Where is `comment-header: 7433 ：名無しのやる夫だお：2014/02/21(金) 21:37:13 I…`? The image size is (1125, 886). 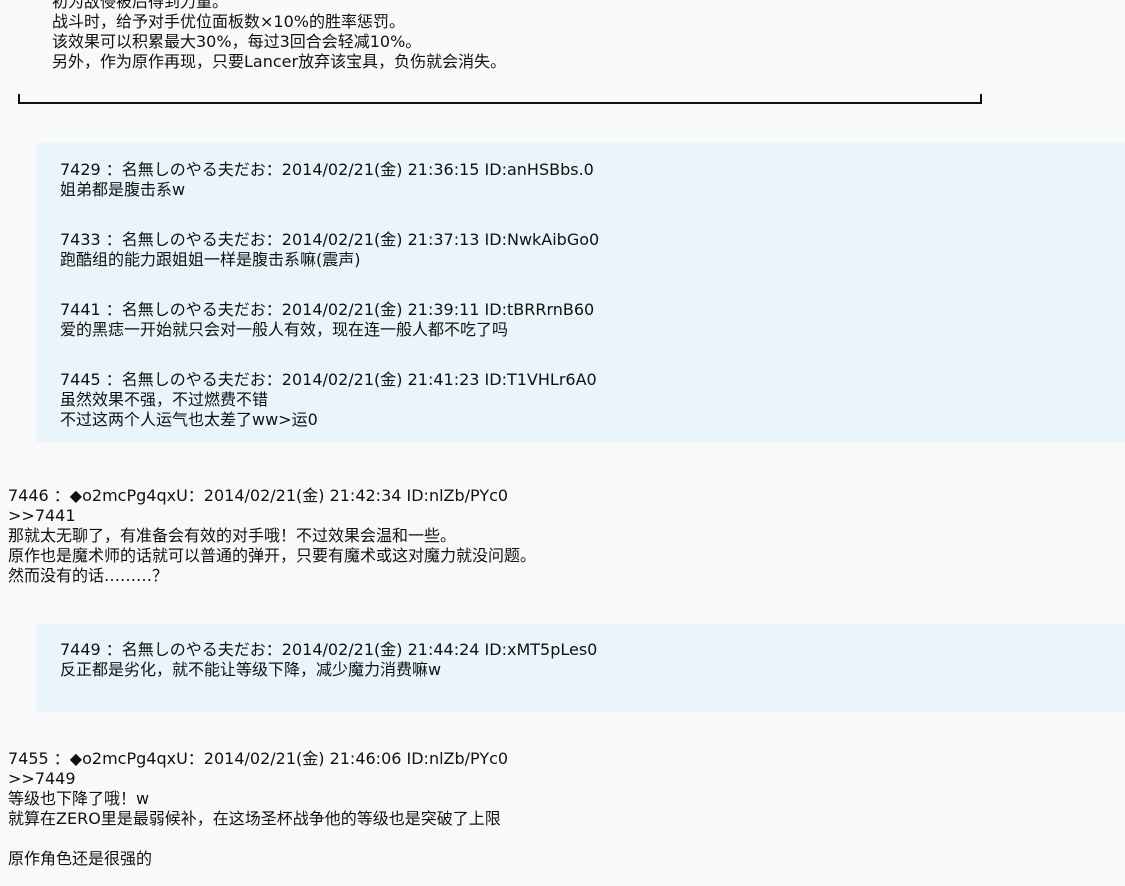
comment-header: 7433 ：名無しのやる夫だお：2014/02/21(金) 21:37:13 I… is located at coordinates (330, 239).